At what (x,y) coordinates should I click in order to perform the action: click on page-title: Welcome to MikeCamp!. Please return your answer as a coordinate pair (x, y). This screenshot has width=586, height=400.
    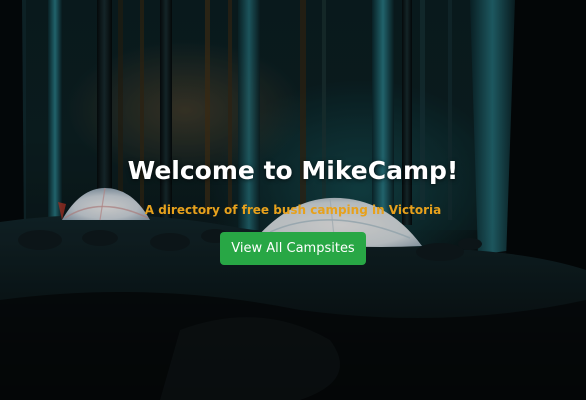
    Looking at the image, I should click on (293, 170).